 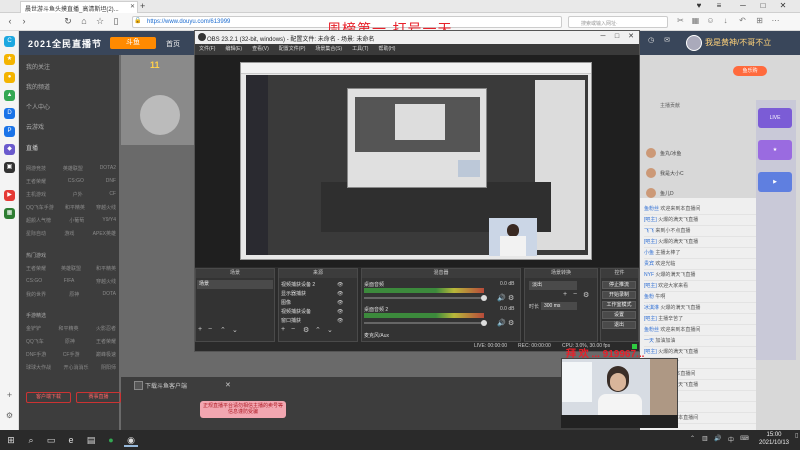 I want to click on category-row: 网游竞技 英雄联盟 DOTA2, so click(x=71, y=168).